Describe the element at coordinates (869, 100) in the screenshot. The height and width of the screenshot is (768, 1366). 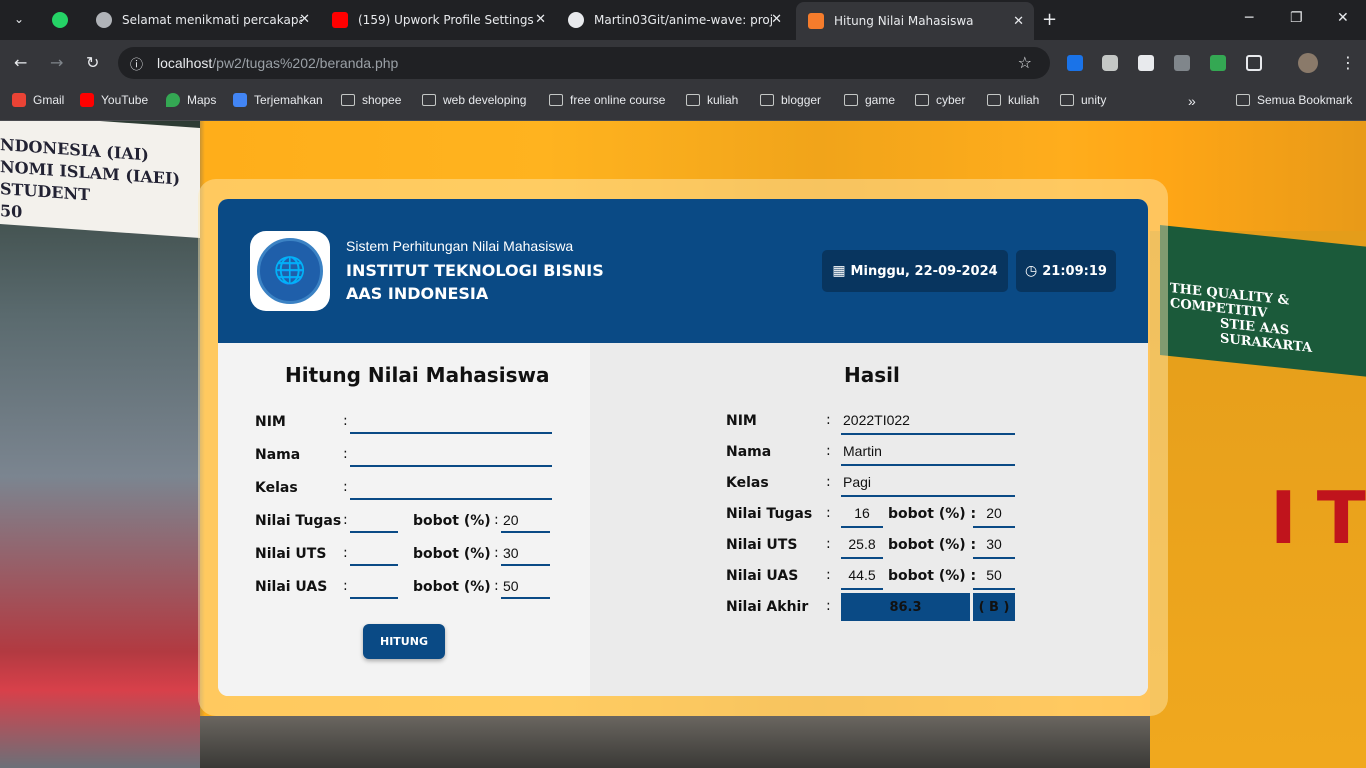
I see `bookmark-folder-game: game` at that location.